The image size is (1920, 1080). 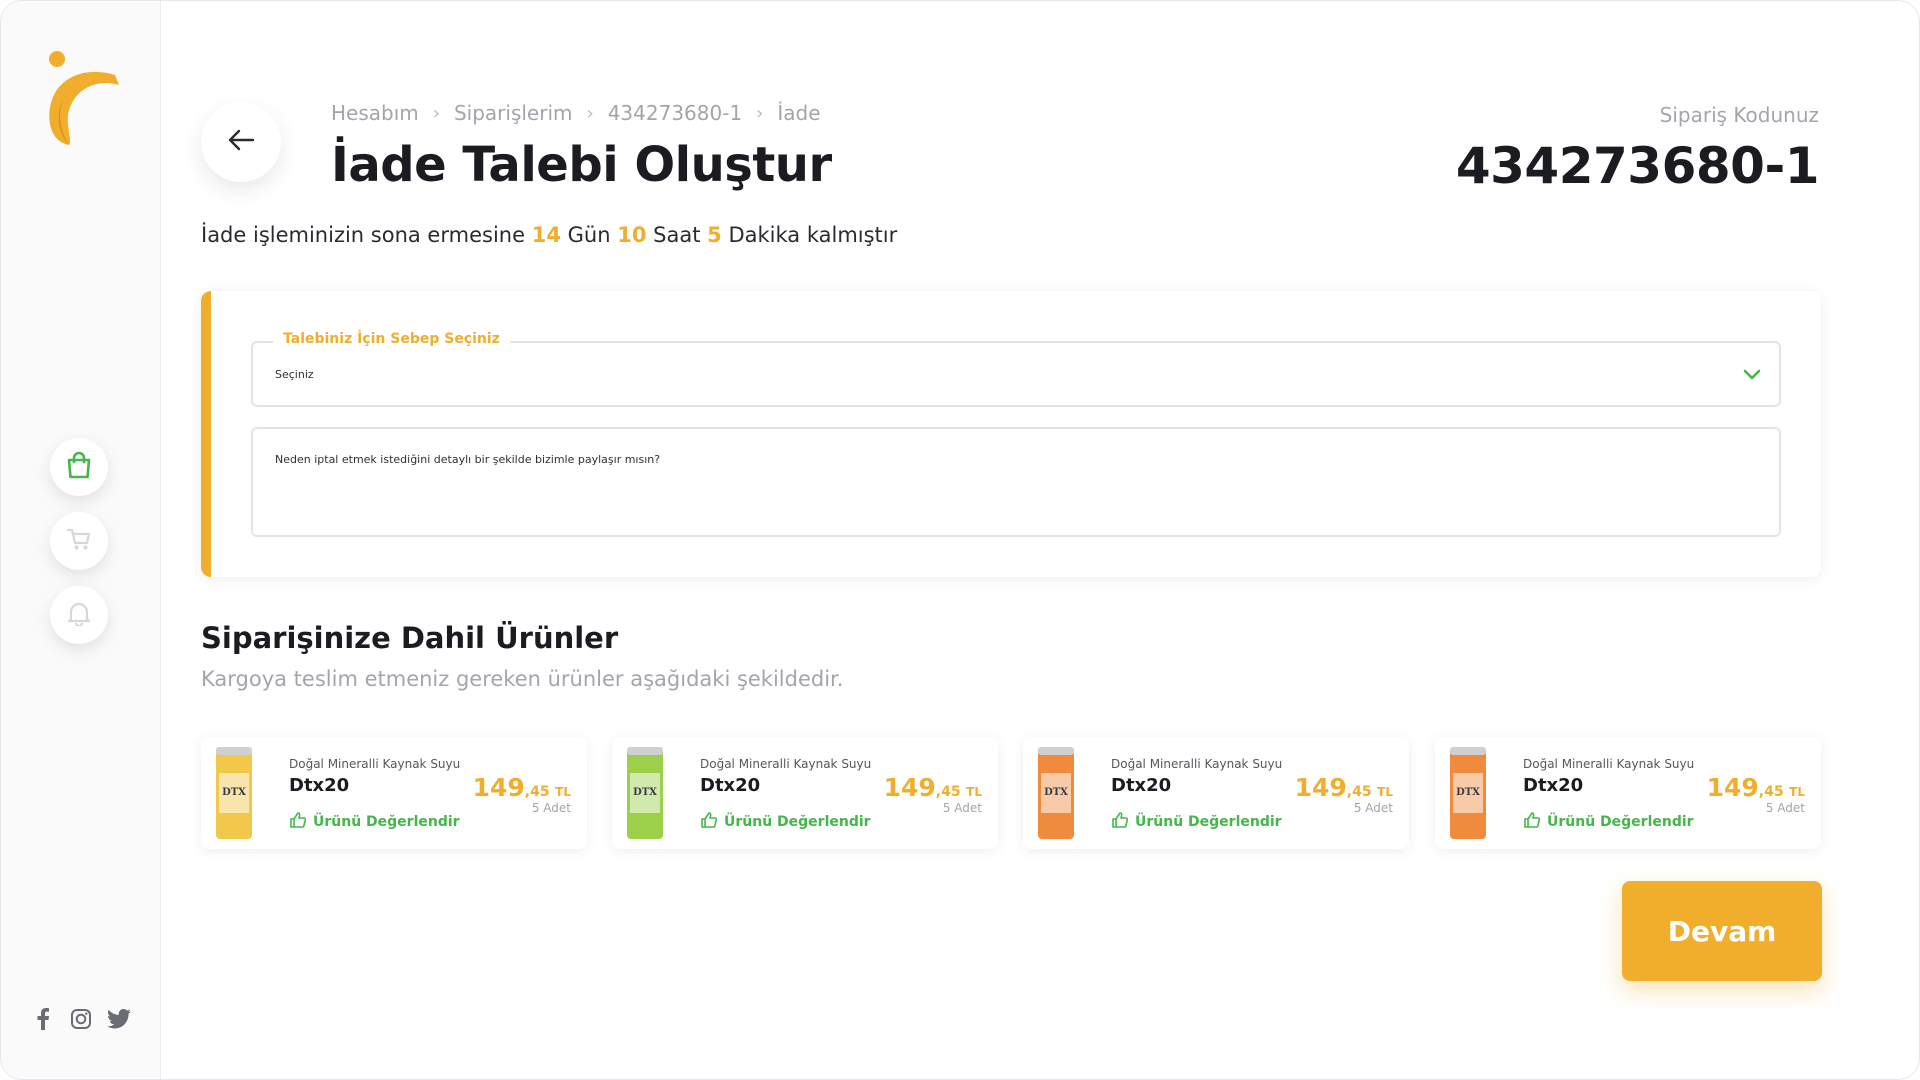 I want to click on back-button, so click(x=241, y=142).